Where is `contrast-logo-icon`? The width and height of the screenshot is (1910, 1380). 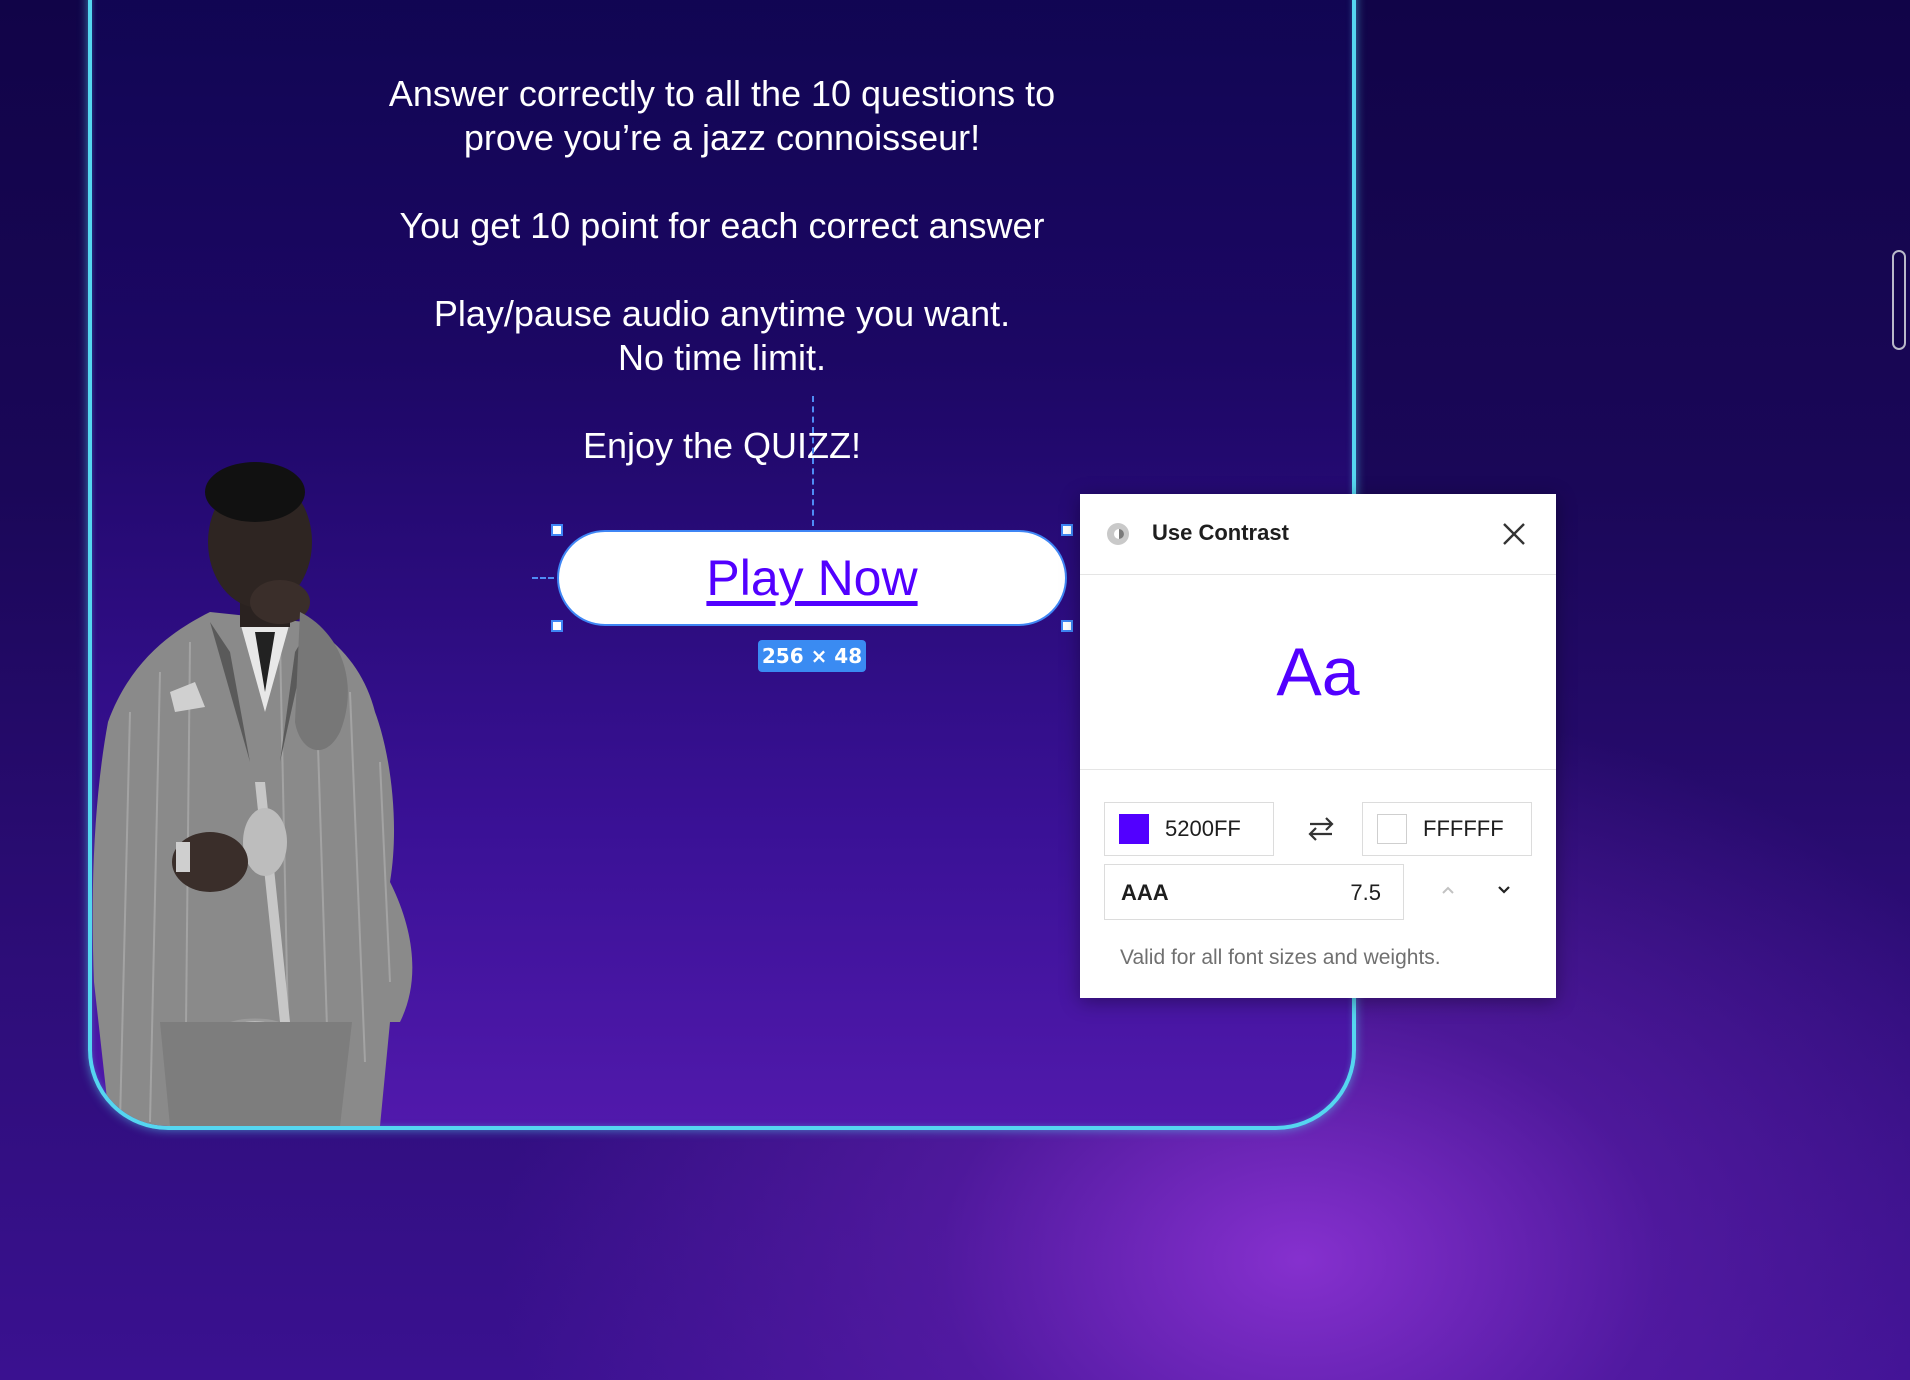
contrast-logo-icon is located at coordinates (1118, 534).